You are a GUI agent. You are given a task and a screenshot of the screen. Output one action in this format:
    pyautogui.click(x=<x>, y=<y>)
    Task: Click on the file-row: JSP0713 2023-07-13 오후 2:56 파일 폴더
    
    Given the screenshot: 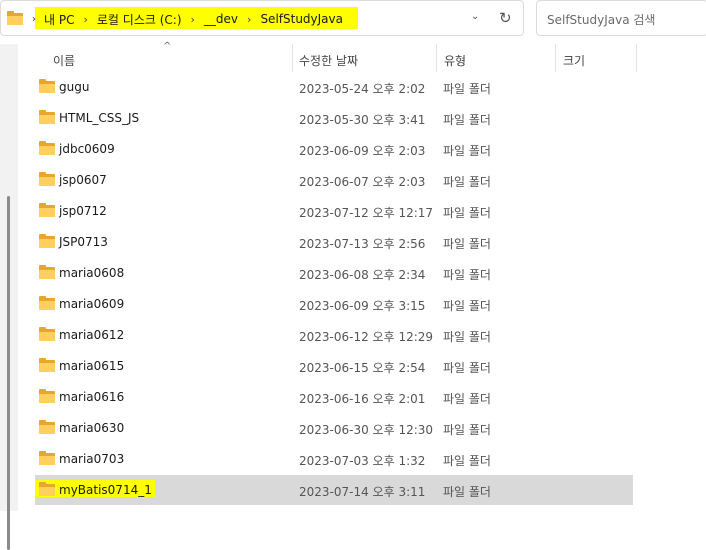 What is the action you would take?
    pyautogui.click(x=334, y=242)
    